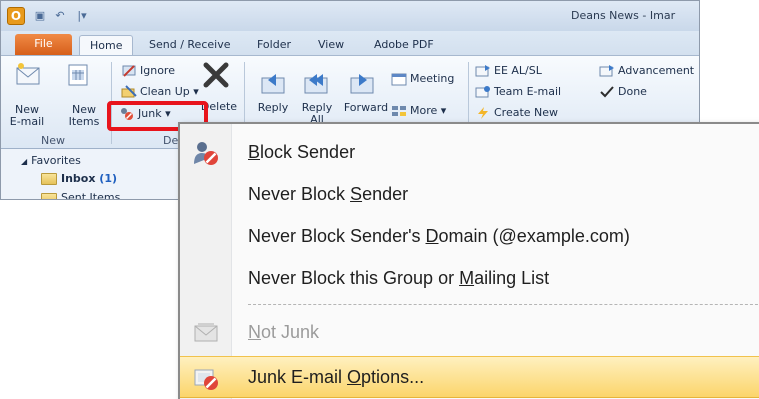  What do you see at coordinates (302, 152) in the screenshot?
I see `menu-item-label: Block Sender` at bounding box center [302, 152].